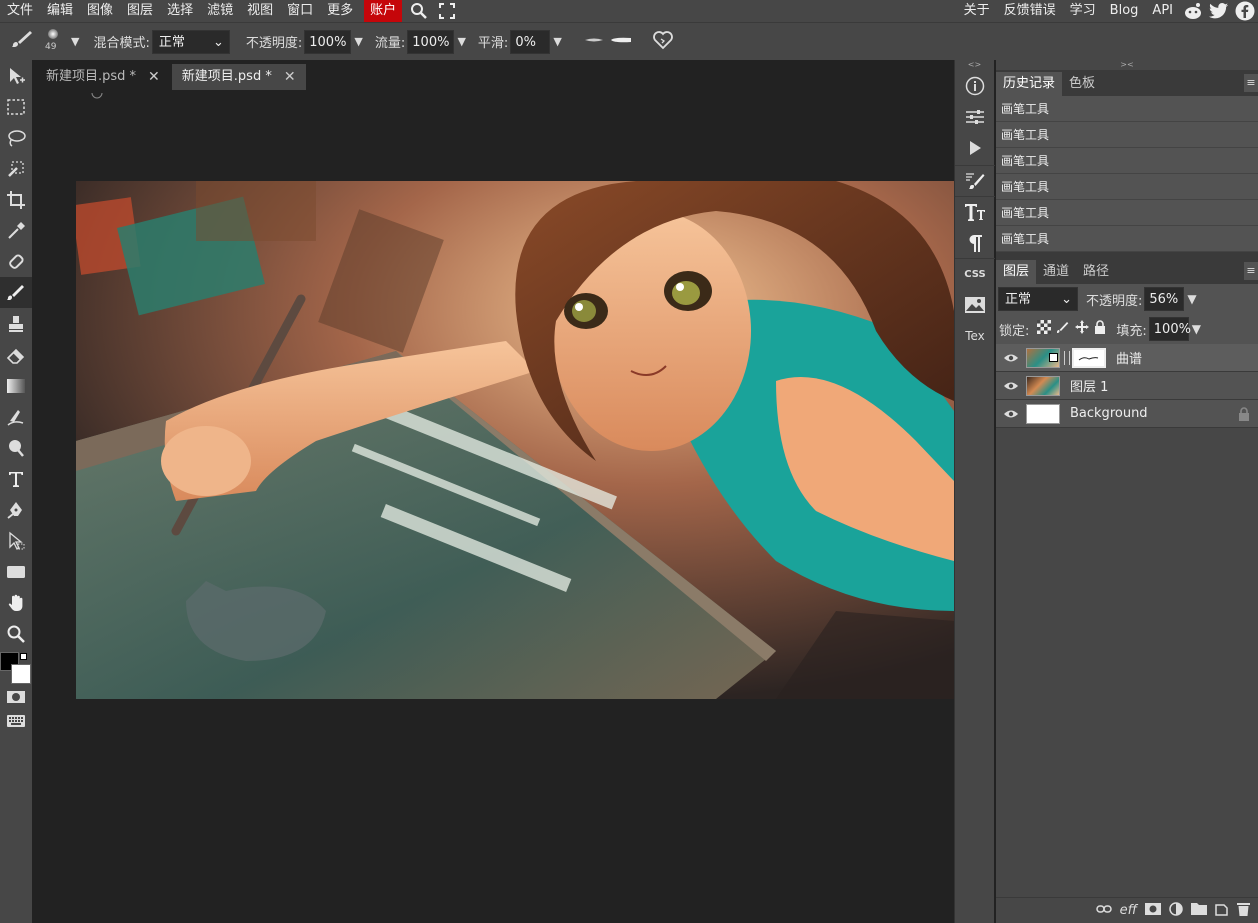 The image size is (1258, 923). I want to click on heart-icon, so click(663, 42).